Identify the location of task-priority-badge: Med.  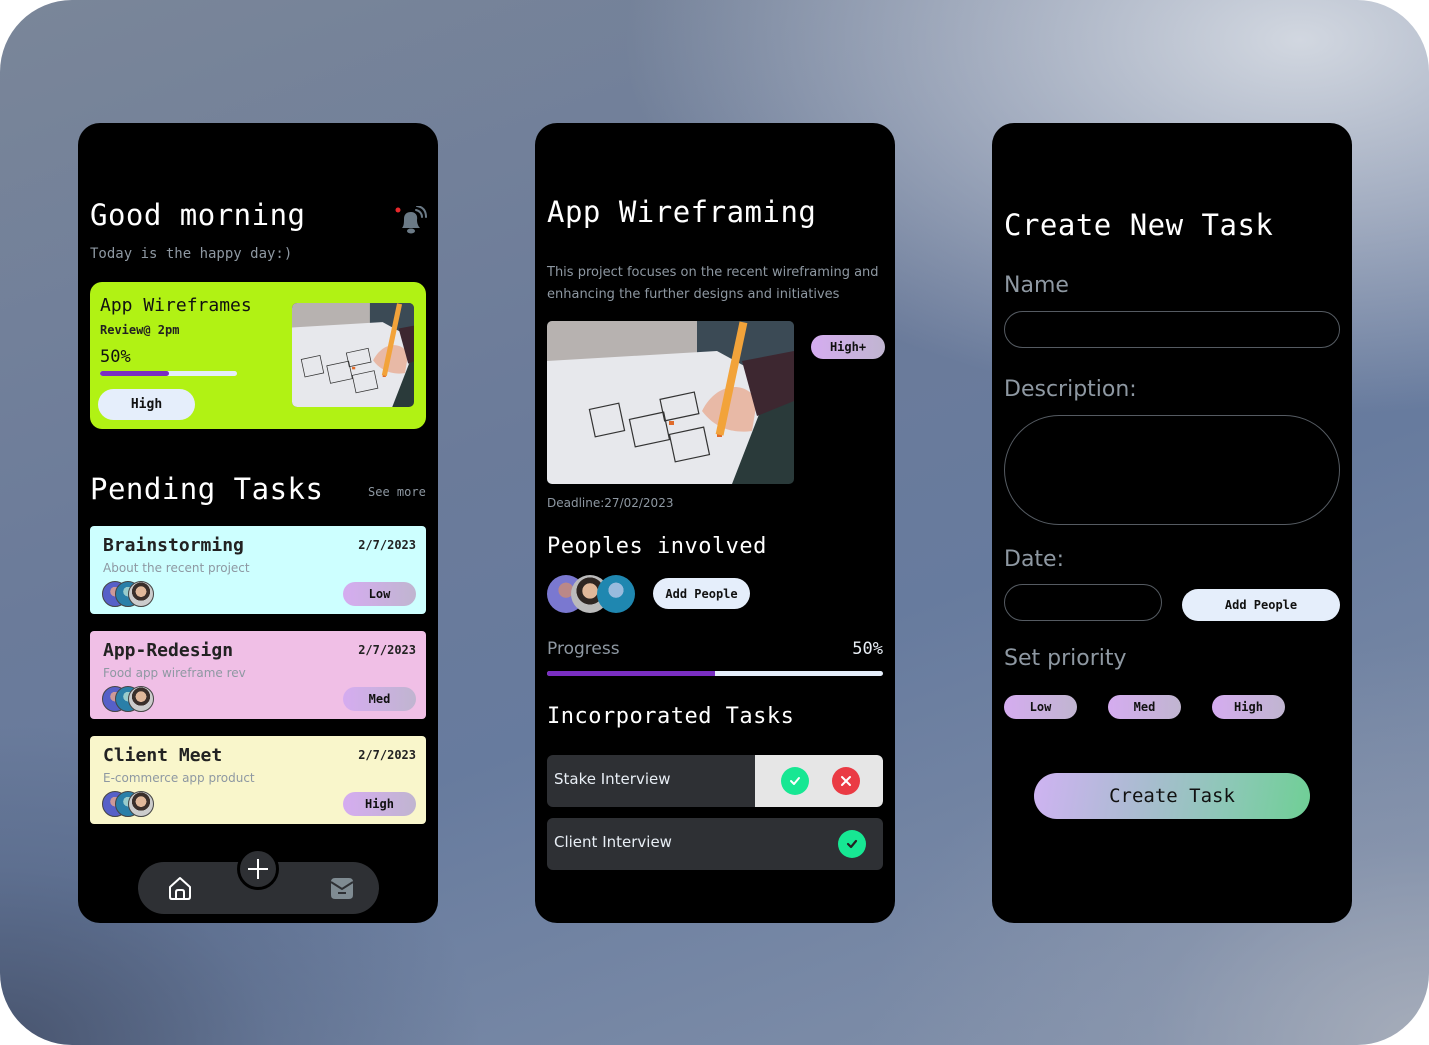
(379, 699).